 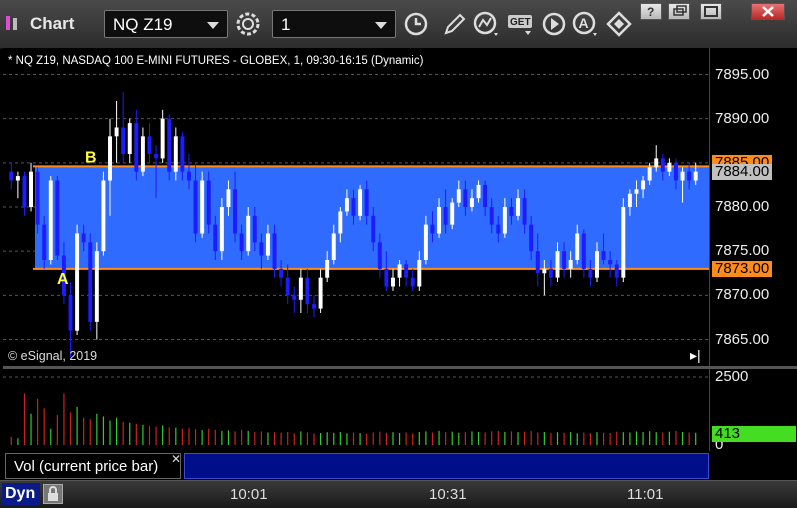 What do you see at coordinates (586, 24) in the screenshot?
I see `alert-icon: A` at bounding box center [586, 24].